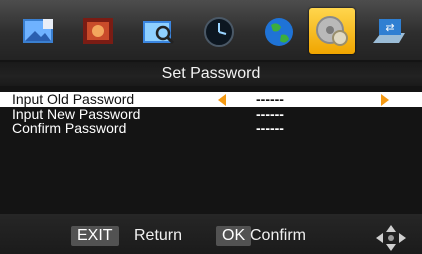  Describe the element at coordinates (39, 31) in the screenshot. I see `picture-icon` at that location.